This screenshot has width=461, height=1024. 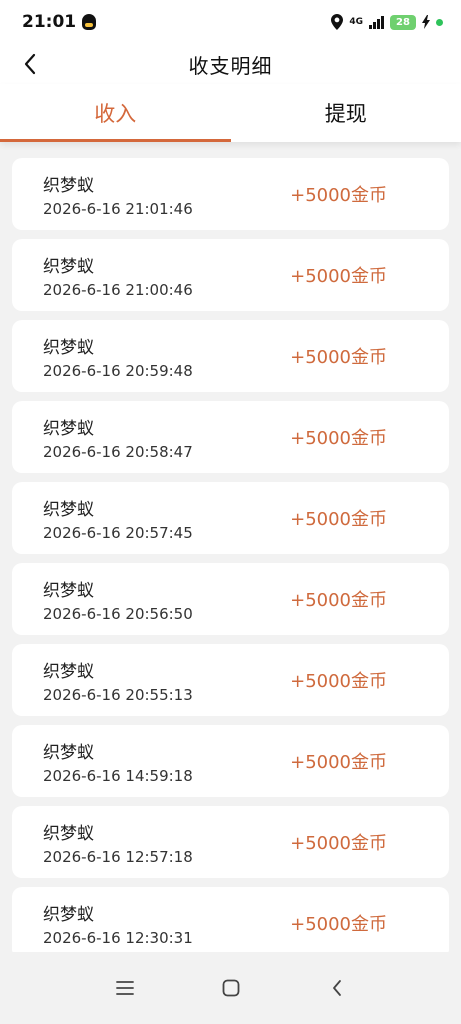 What do you see at coordinates (346, 113) in the screenshot?
I see `tab-withdraw: 提现` at bounding box center [346, 113].